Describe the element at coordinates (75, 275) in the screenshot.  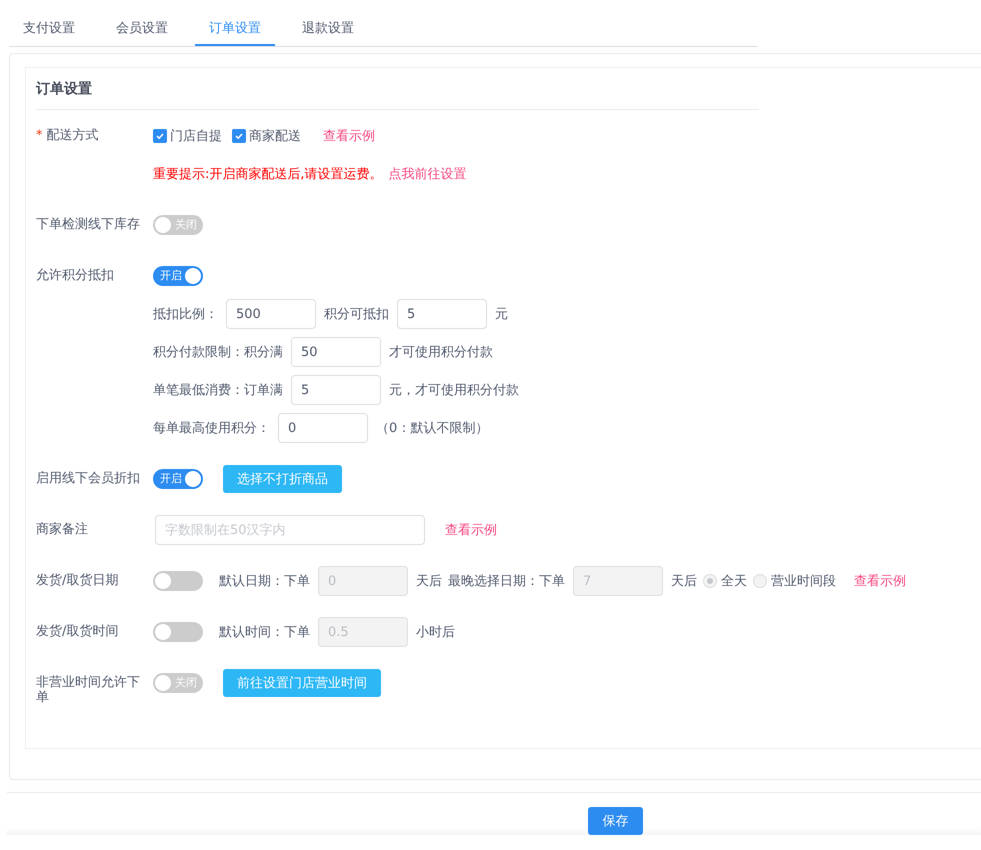
I see `field-label: 允许积分抵扣` at that location.